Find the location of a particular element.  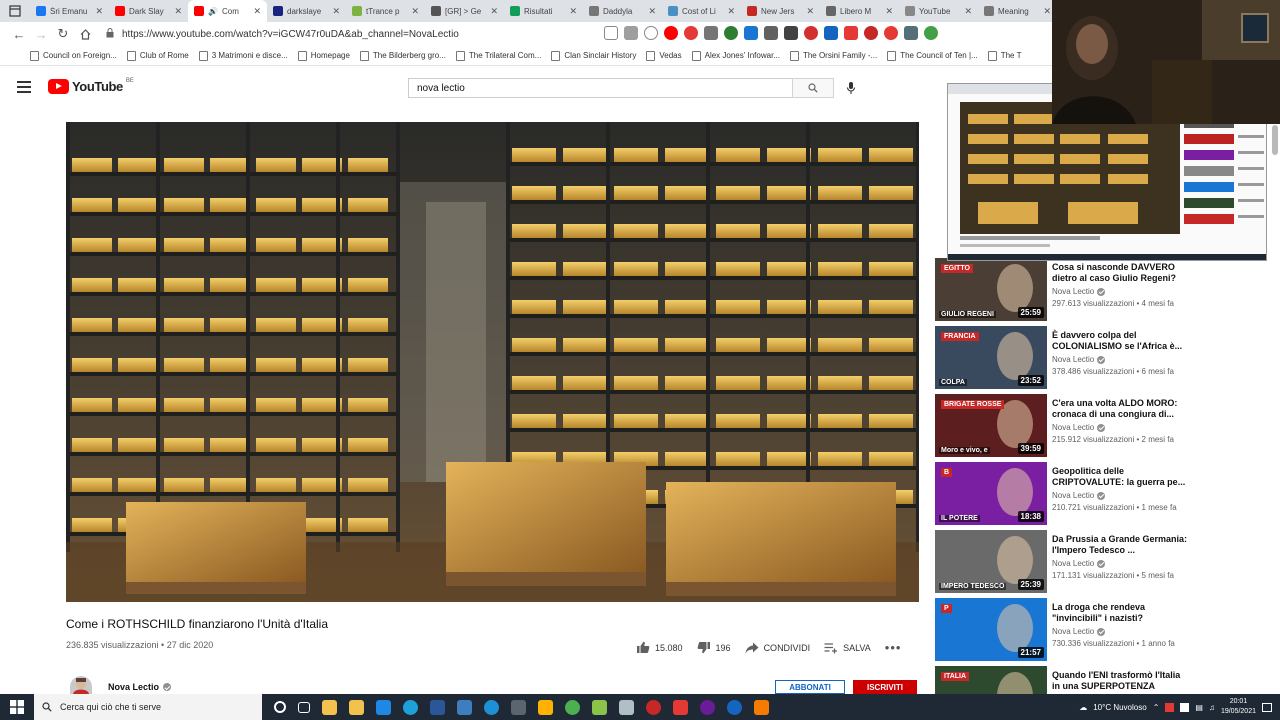

browser-tab: Meaning ✕ is located at coordinates (1017, 11).